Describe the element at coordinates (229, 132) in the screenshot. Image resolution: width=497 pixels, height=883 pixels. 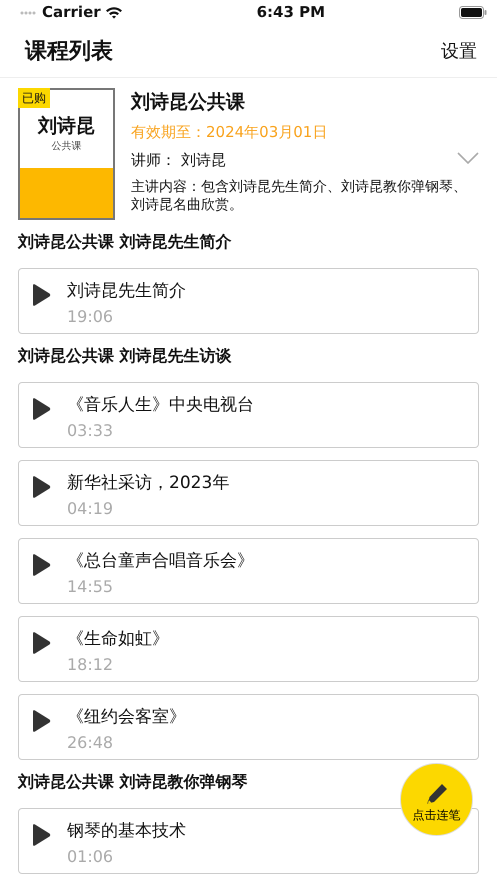
I see `validity-text: 有效期至：2024年03月01日` at that location.